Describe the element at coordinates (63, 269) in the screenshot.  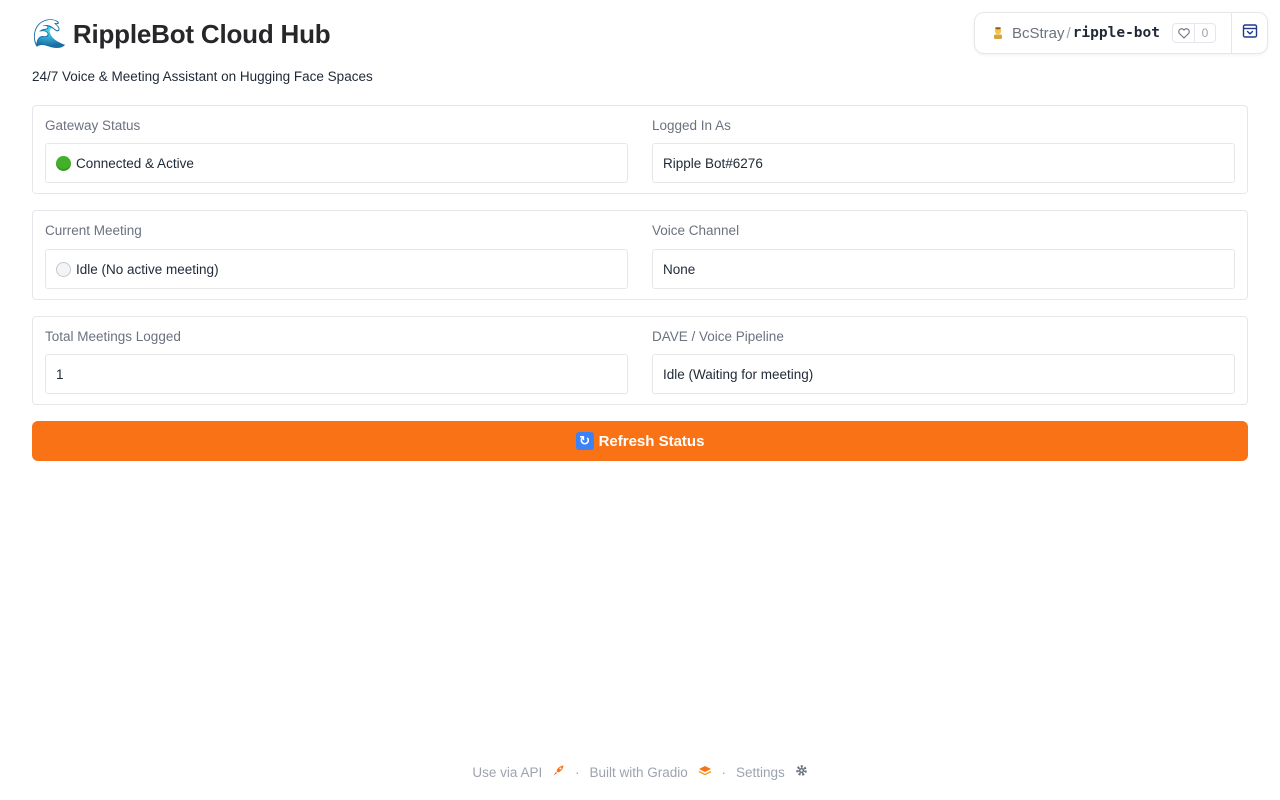
I see `white-circle-icon` at that location.